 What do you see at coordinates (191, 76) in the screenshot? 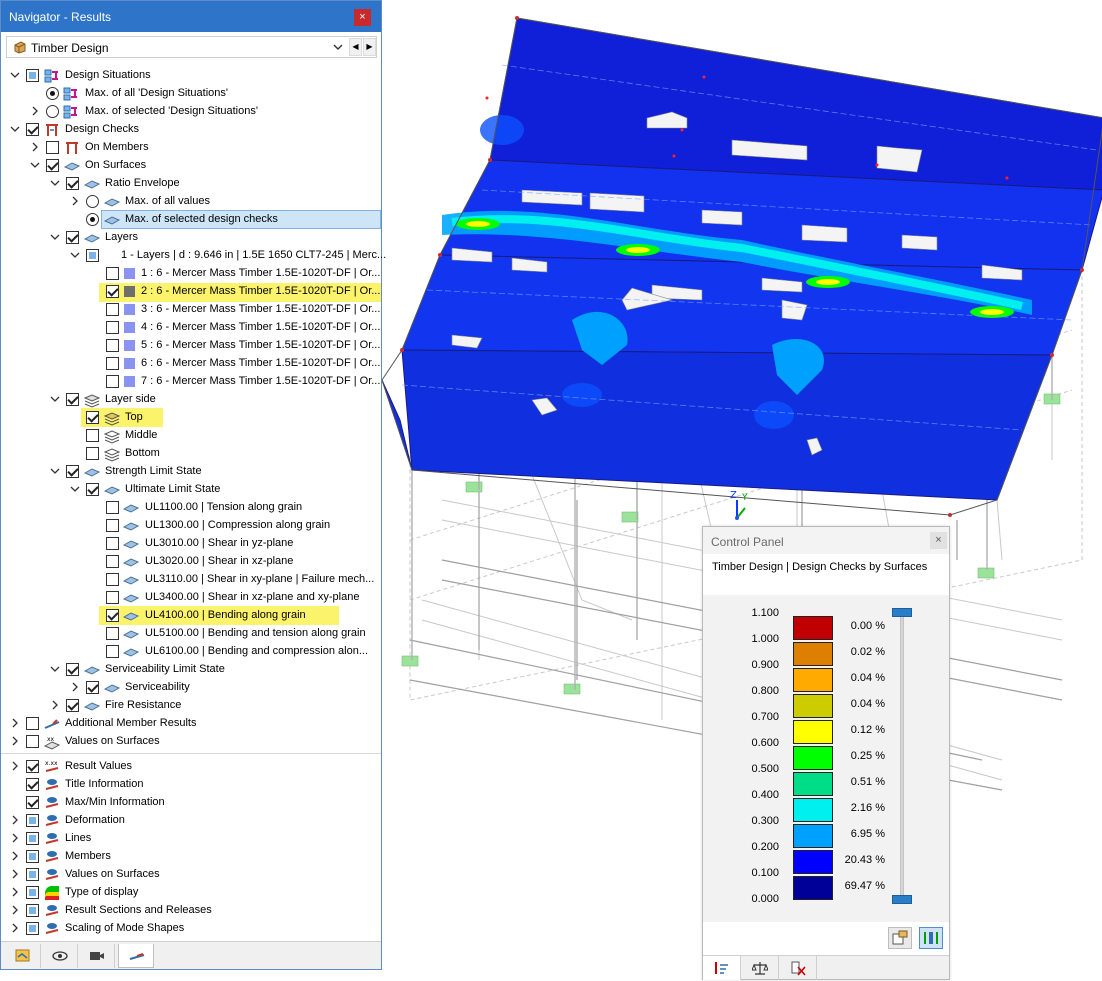
I see `tree-row-design-situations: Design Situations` at bounding box center [191, 76].